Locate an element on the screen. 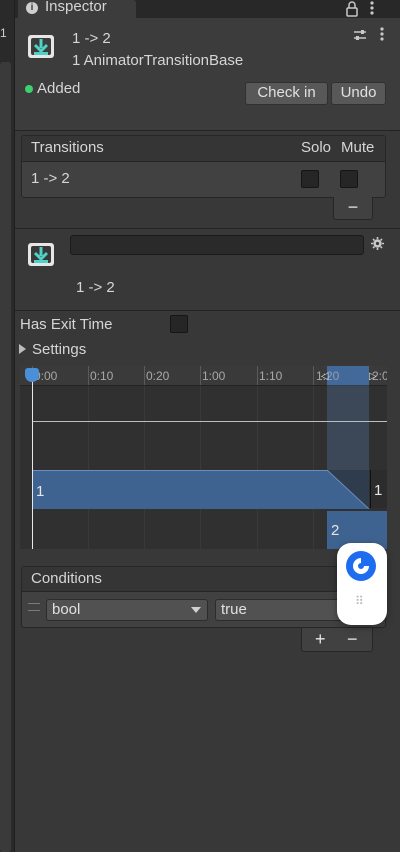 The image size is (400, 852). sliders-icon is located at coordinates (360, 37).